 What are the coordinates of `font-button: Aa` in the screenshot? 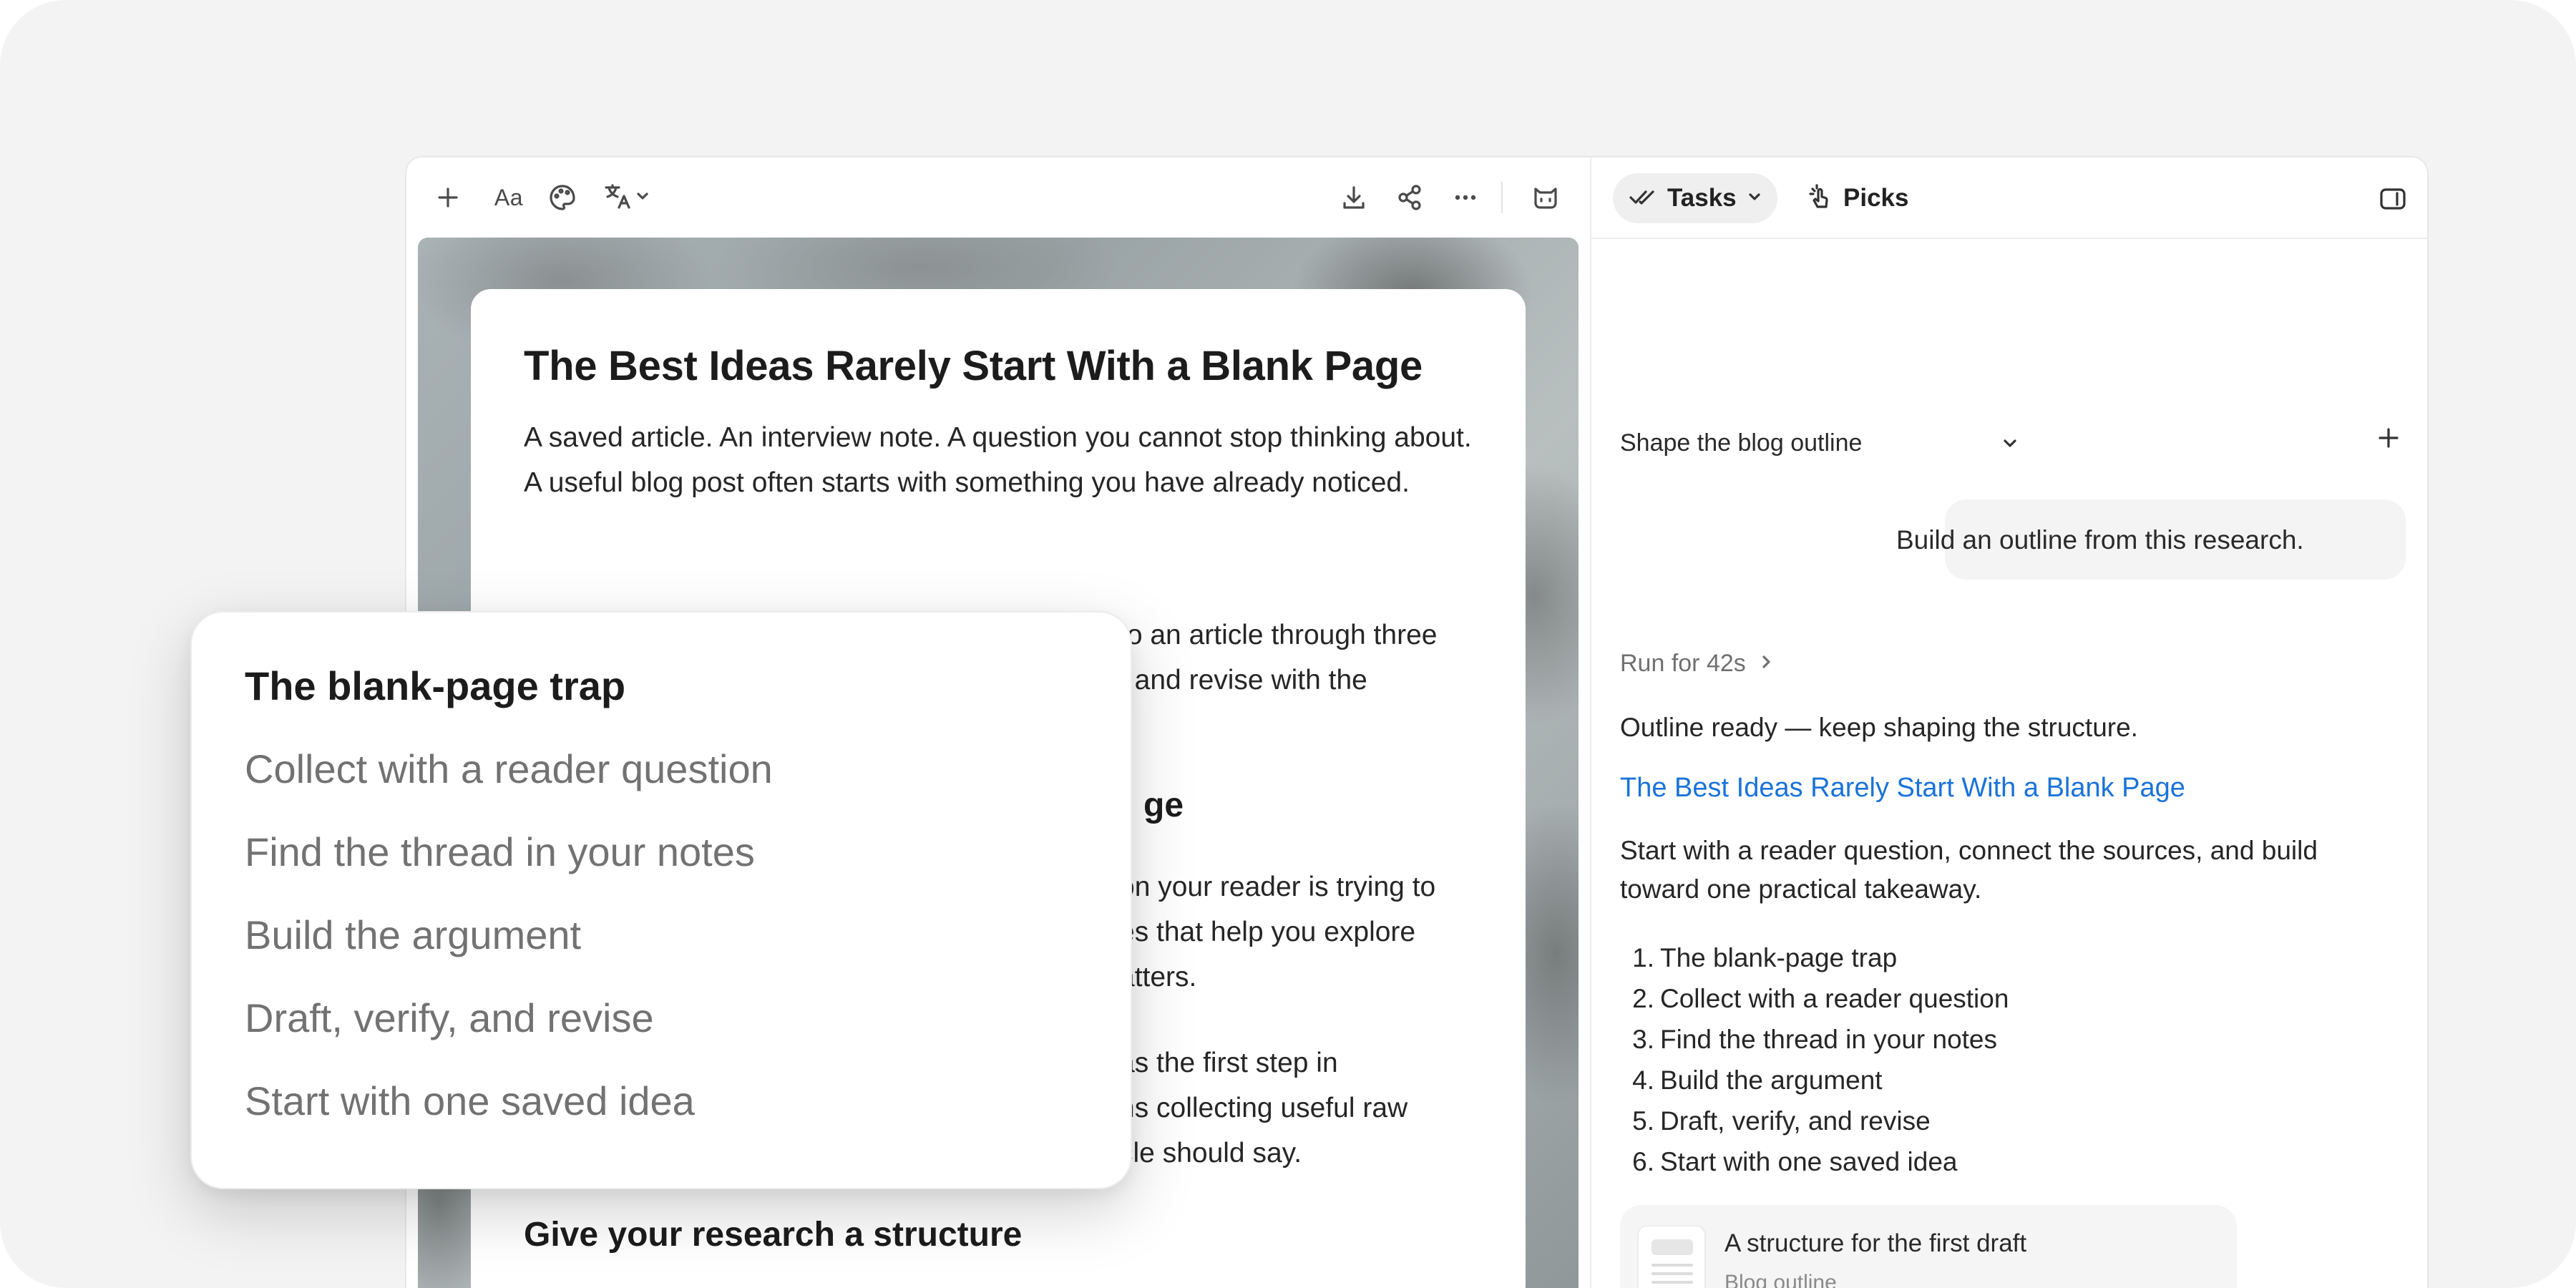 It's located at (508, 197).